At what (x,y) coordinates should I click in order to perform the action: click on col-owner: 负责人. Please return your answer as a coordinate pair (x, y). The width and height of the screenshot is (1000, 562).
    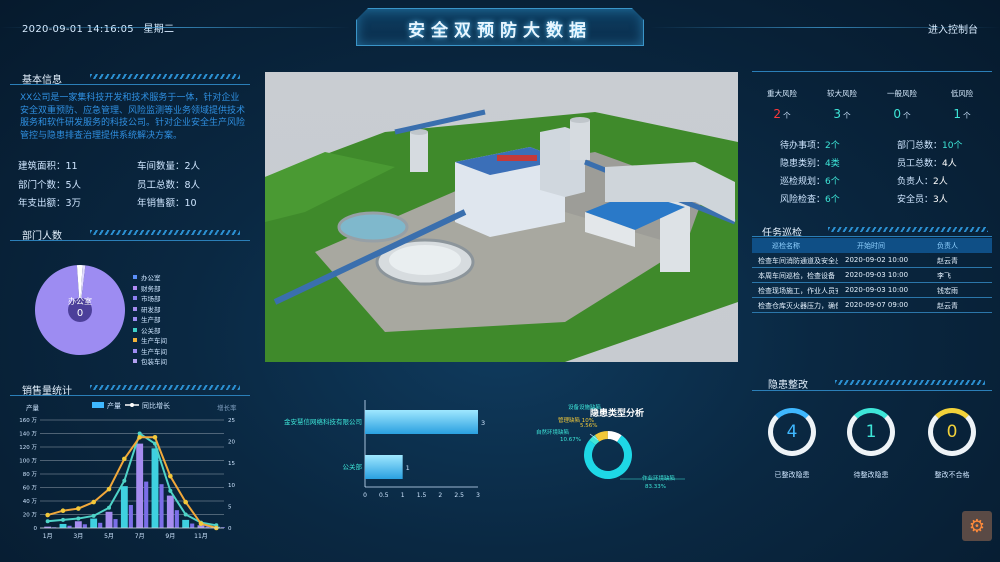
    Looking at the image, I should click on (947, 246).